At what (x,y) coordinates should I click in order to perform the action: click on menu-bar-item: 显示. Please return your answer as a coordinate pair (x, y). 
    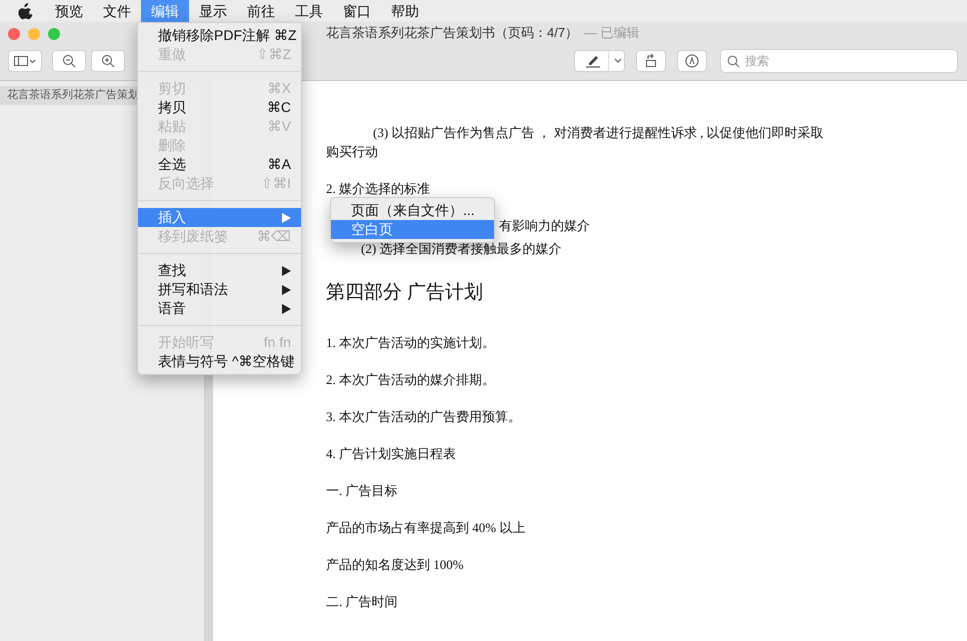
    Looking at the image, I should click on (213, 11).